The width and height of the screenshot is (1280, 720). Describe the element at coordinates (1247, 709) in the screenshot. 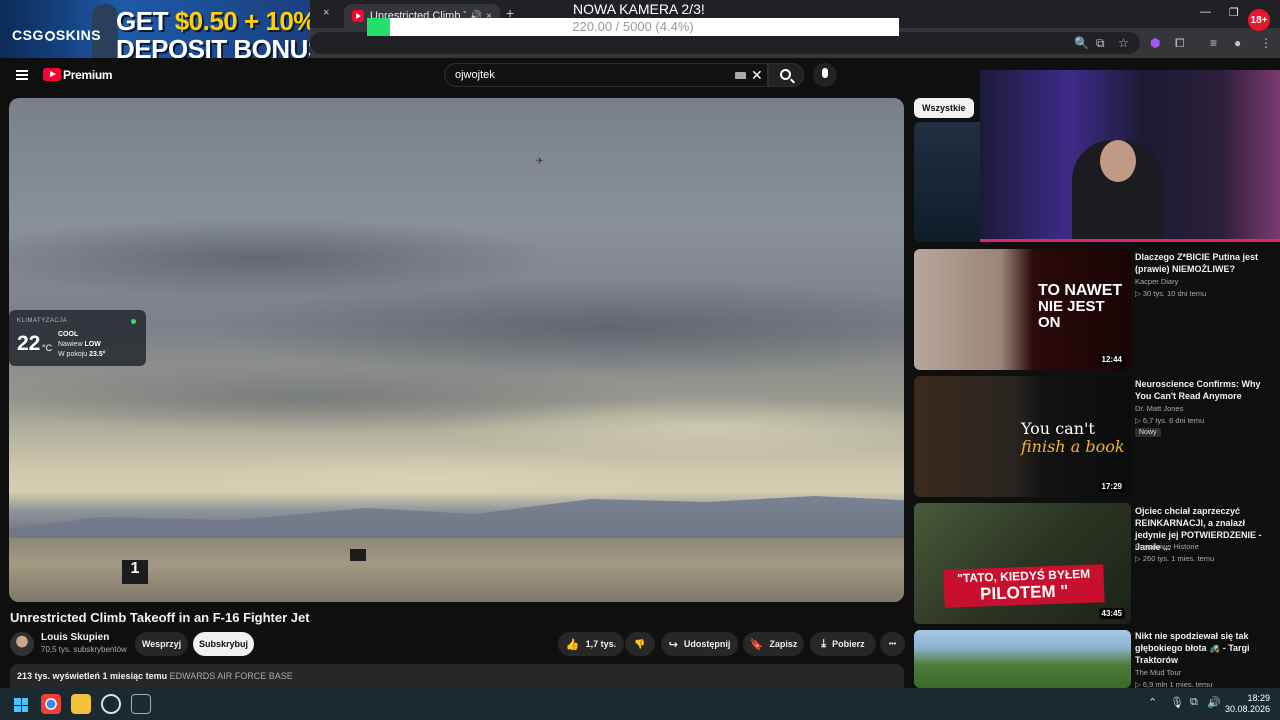

I see `clock-date: 30.08.2026` at that location.